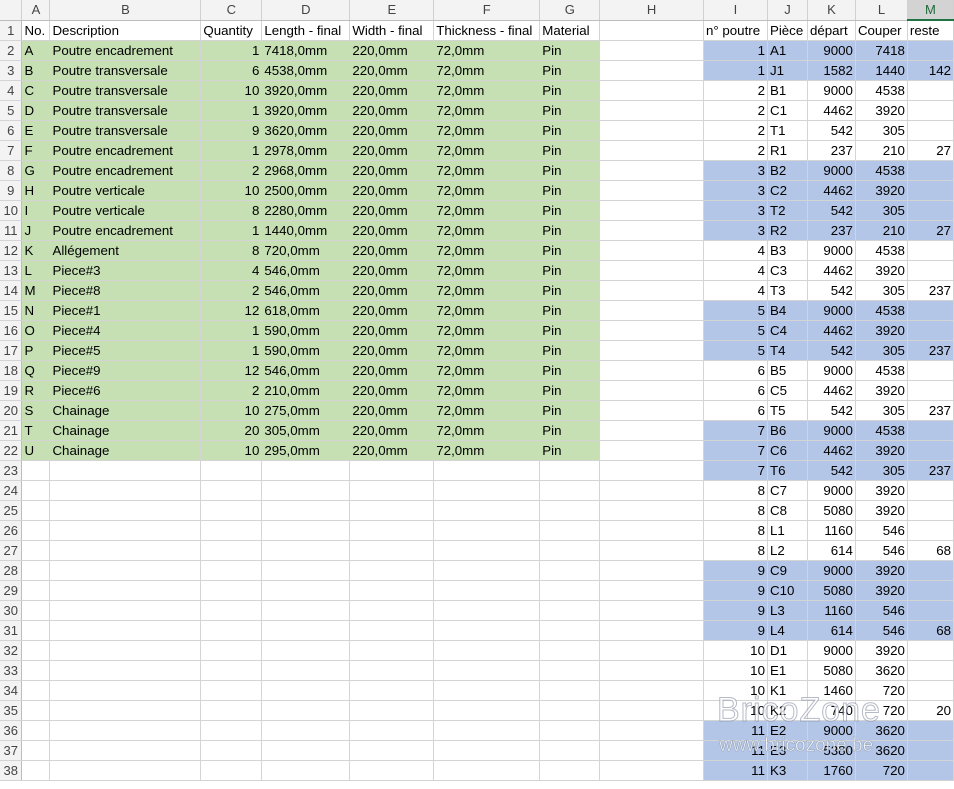 The height and width of the screenshot is (789, 954). Describe the element at coordinates (11, 470) in the screenshot. I see `row-header: 23` at that location.